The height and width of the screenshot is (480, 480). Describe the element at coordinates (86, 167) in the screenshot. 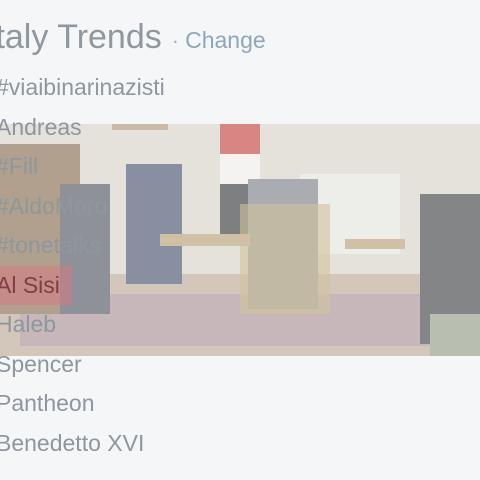

I see `trend-item: #Fill` at that location.